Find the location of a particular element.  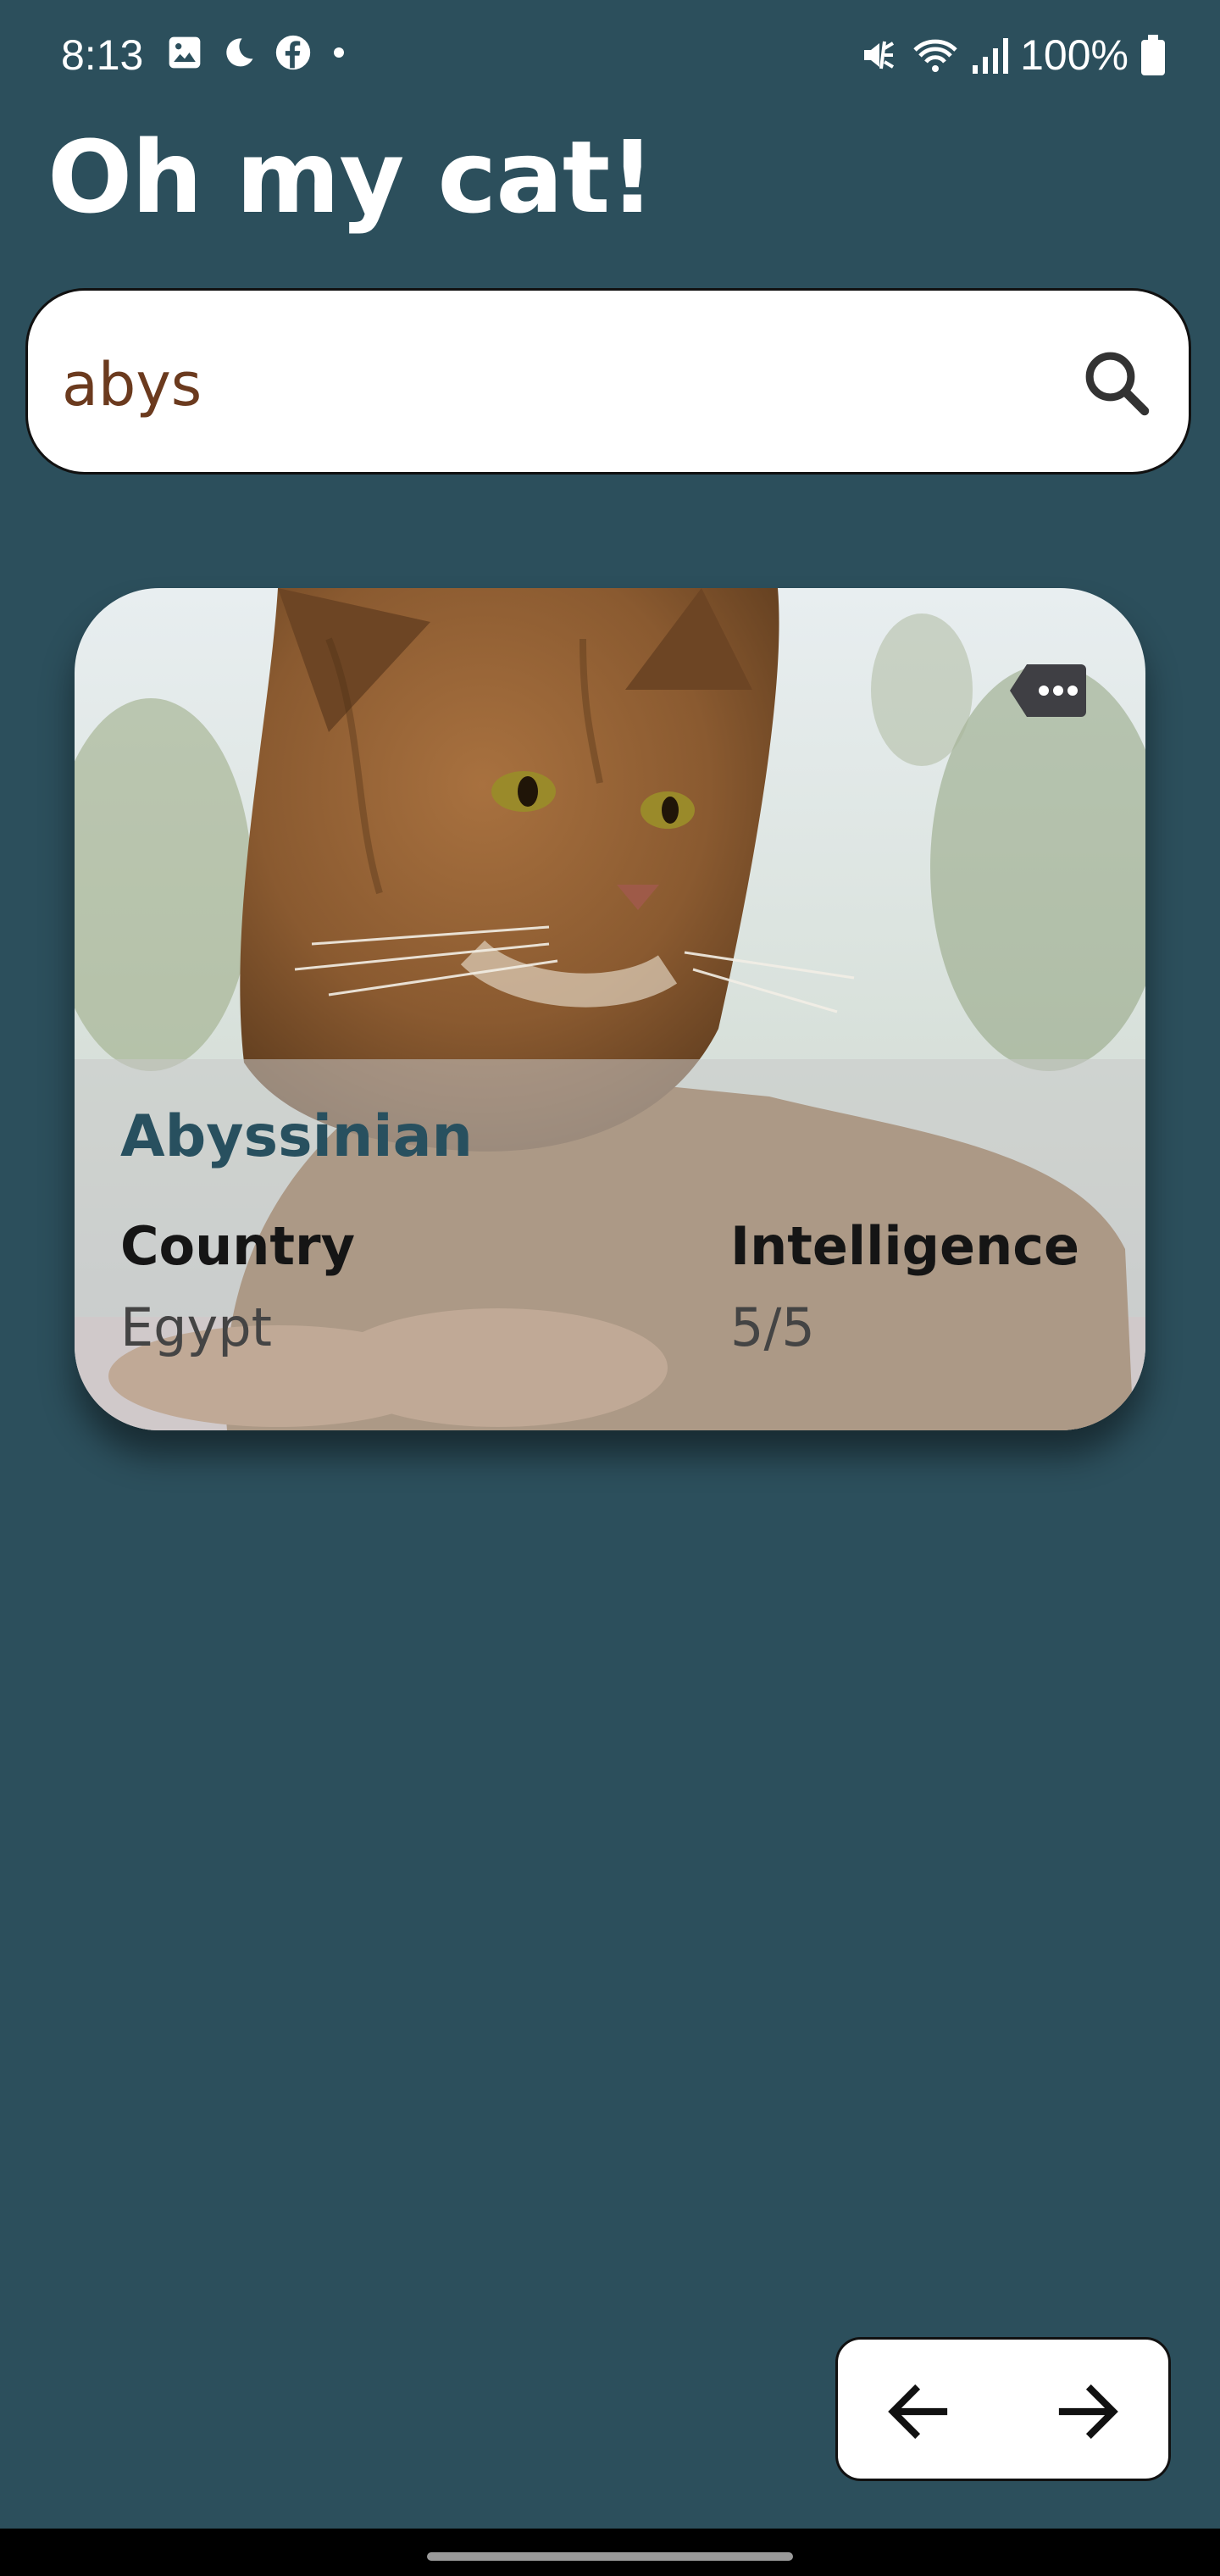

breed-name: Abyssinian is located at coordinates (296, 1136).